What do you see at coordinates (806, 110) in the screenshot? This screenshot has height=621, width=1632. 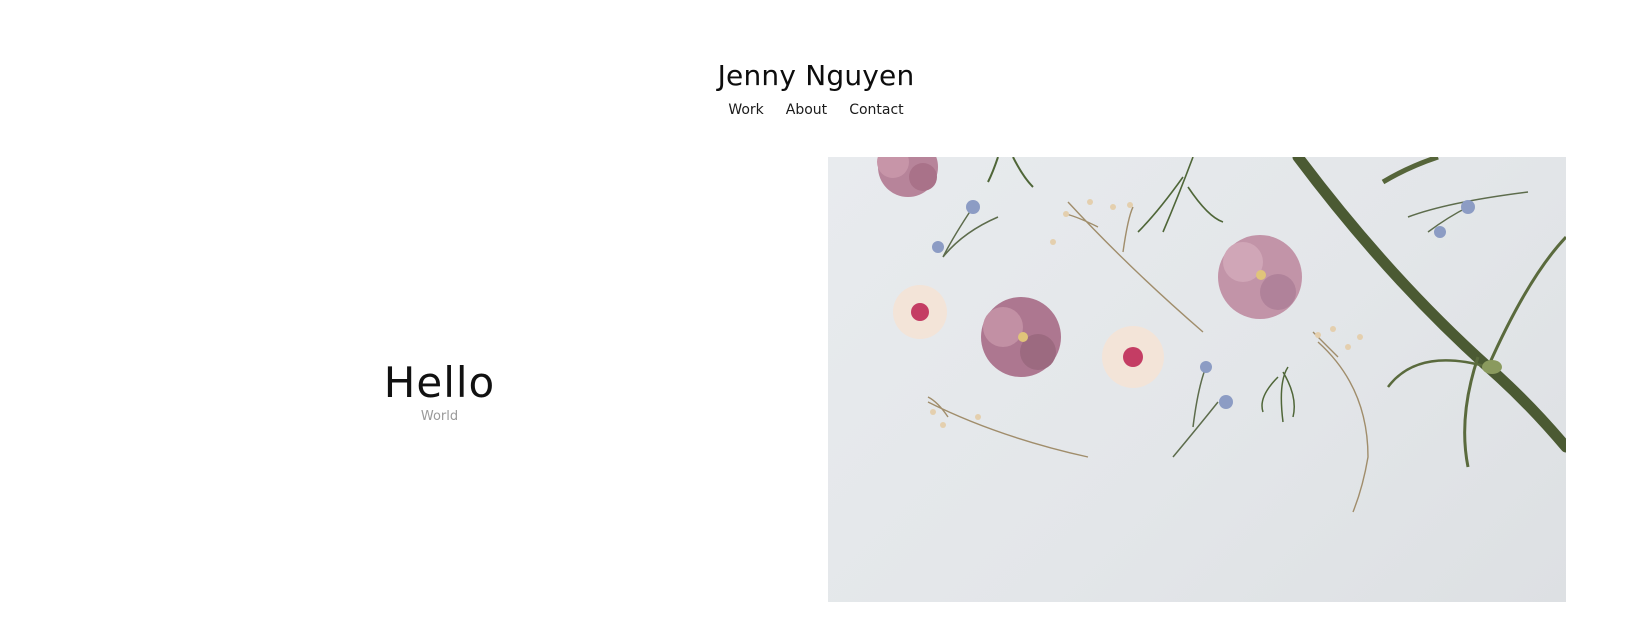 I see `nav-link-about: About` at bounding box center [806, 110].